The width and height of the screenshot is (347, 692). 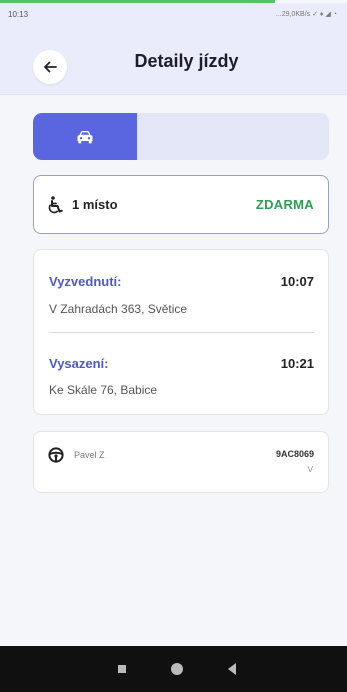 I want to click on driver-name: Pavel Z, so click(x=89, y=455).